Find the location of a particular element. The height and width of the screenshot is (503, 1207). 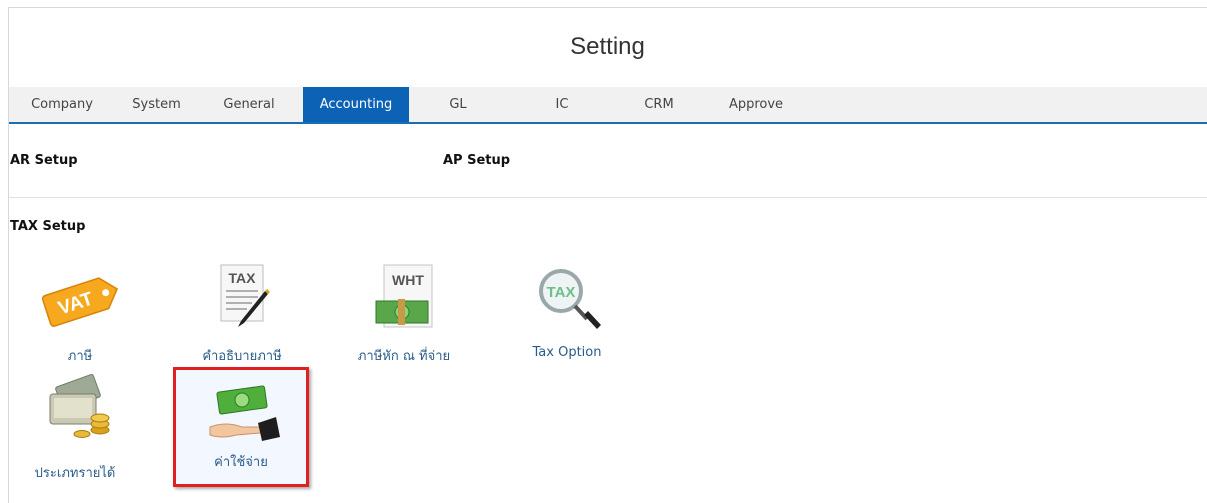

tax-item-label: ภาษีหัก ณ ที่จ่าย is located at coordinates (404, 356).